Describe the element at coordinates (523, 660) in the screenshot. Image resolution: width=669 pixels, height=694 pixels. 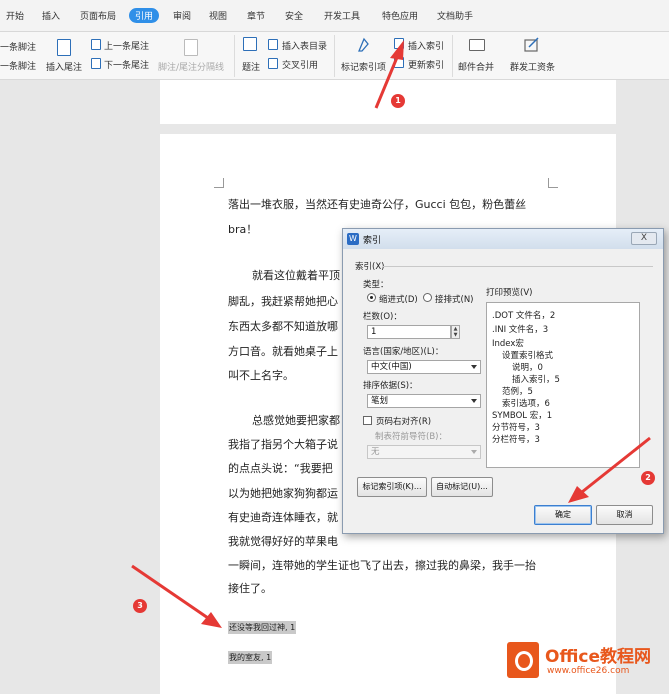
I see `office-logo-icon` at that location.